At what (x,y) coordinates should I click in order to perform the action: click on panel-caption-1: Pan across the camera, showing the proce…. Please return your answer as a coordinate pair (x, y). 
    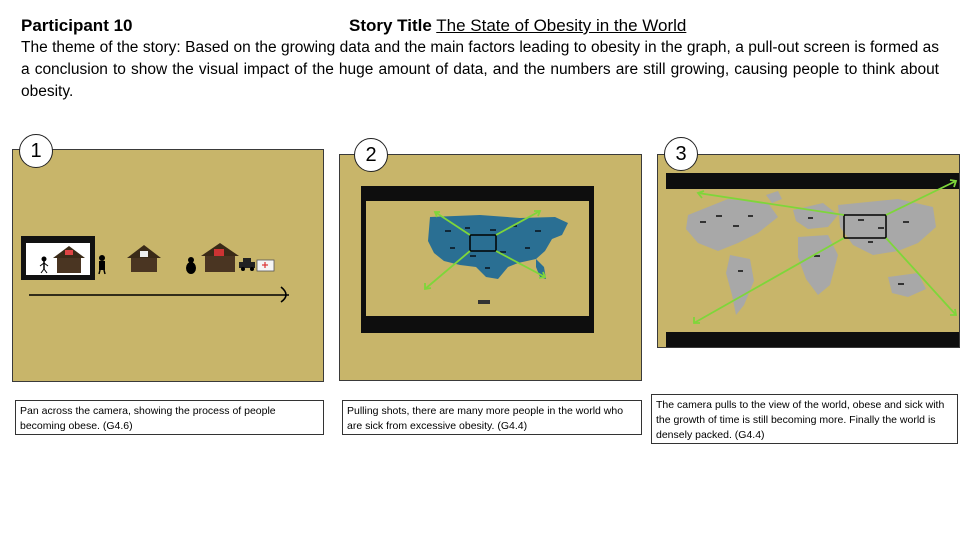
    Looking at the image, I should click on (169, 417).